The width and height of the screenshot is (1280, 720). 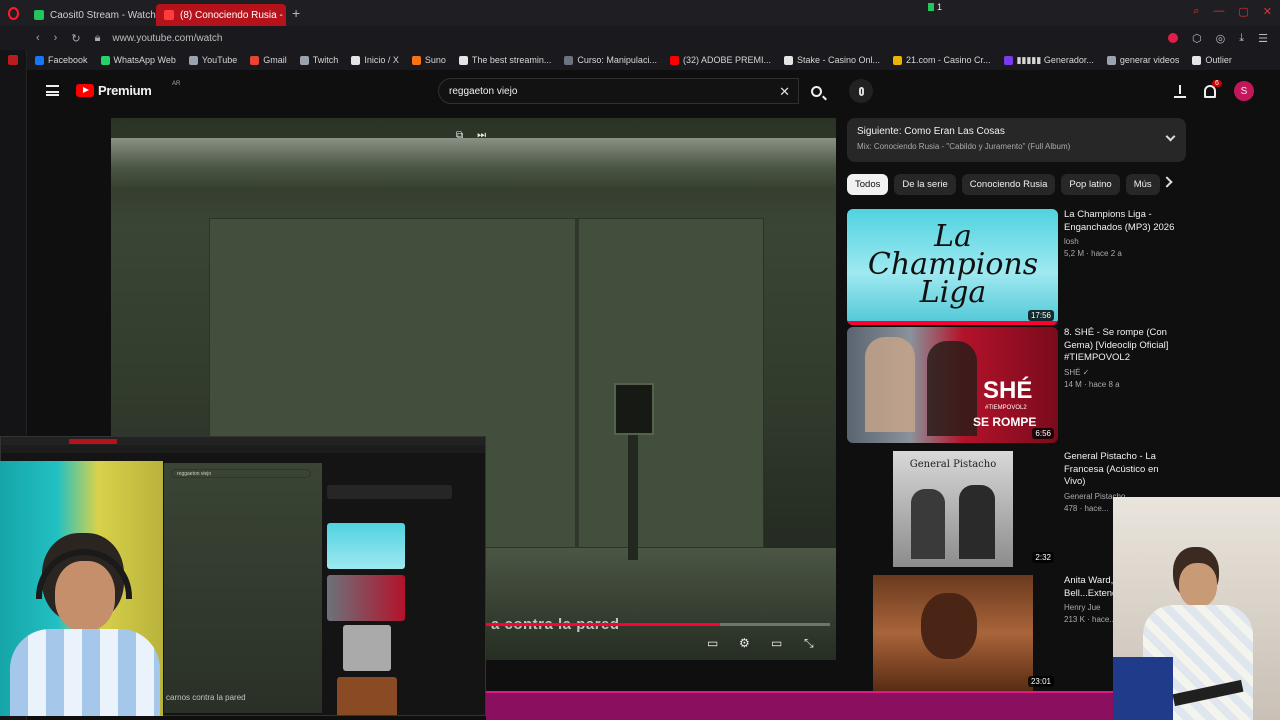 What do you see at coordinates (1243, 11) in the screenshot?
I see `maximize-button: ▢` at bounding box center [1243, 11].